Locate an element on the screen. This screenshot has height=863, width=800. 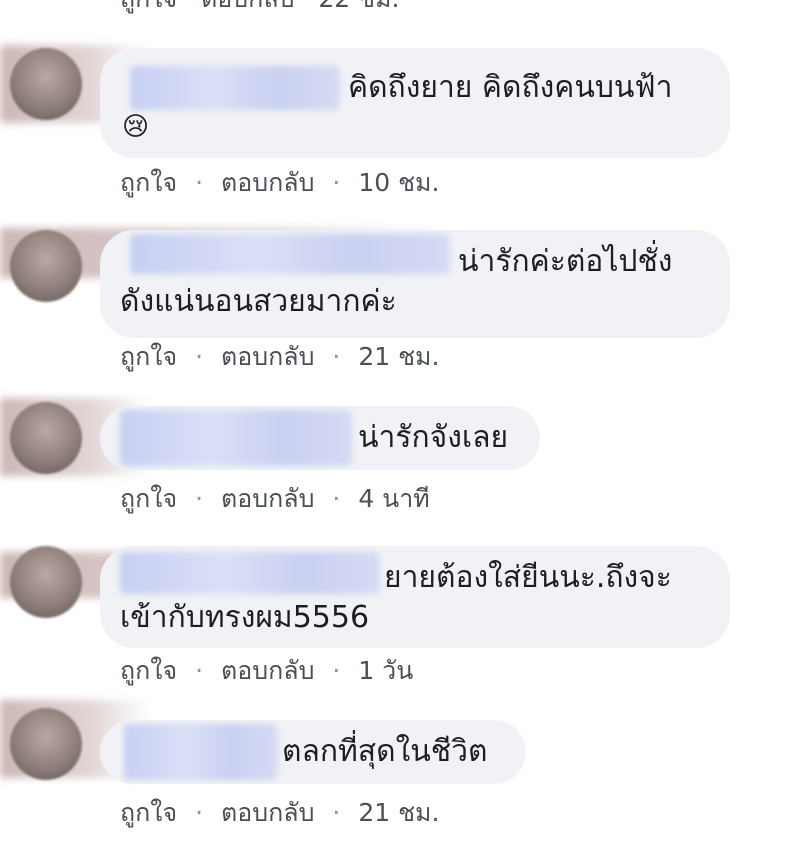
timestamp: 4 นาที is located at coordinates (394, 498).